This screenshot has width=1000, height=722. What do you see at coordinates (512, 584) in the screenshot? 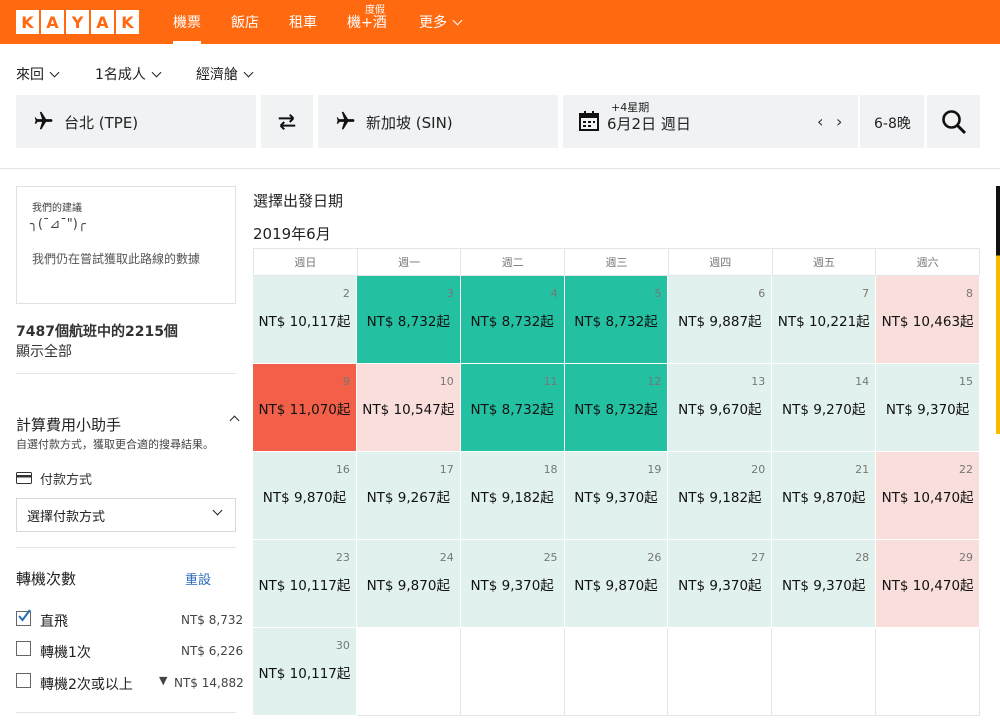
I see `calendar-day-cell: 25 NT$ 9,370起` at bounding box center [512, 584].